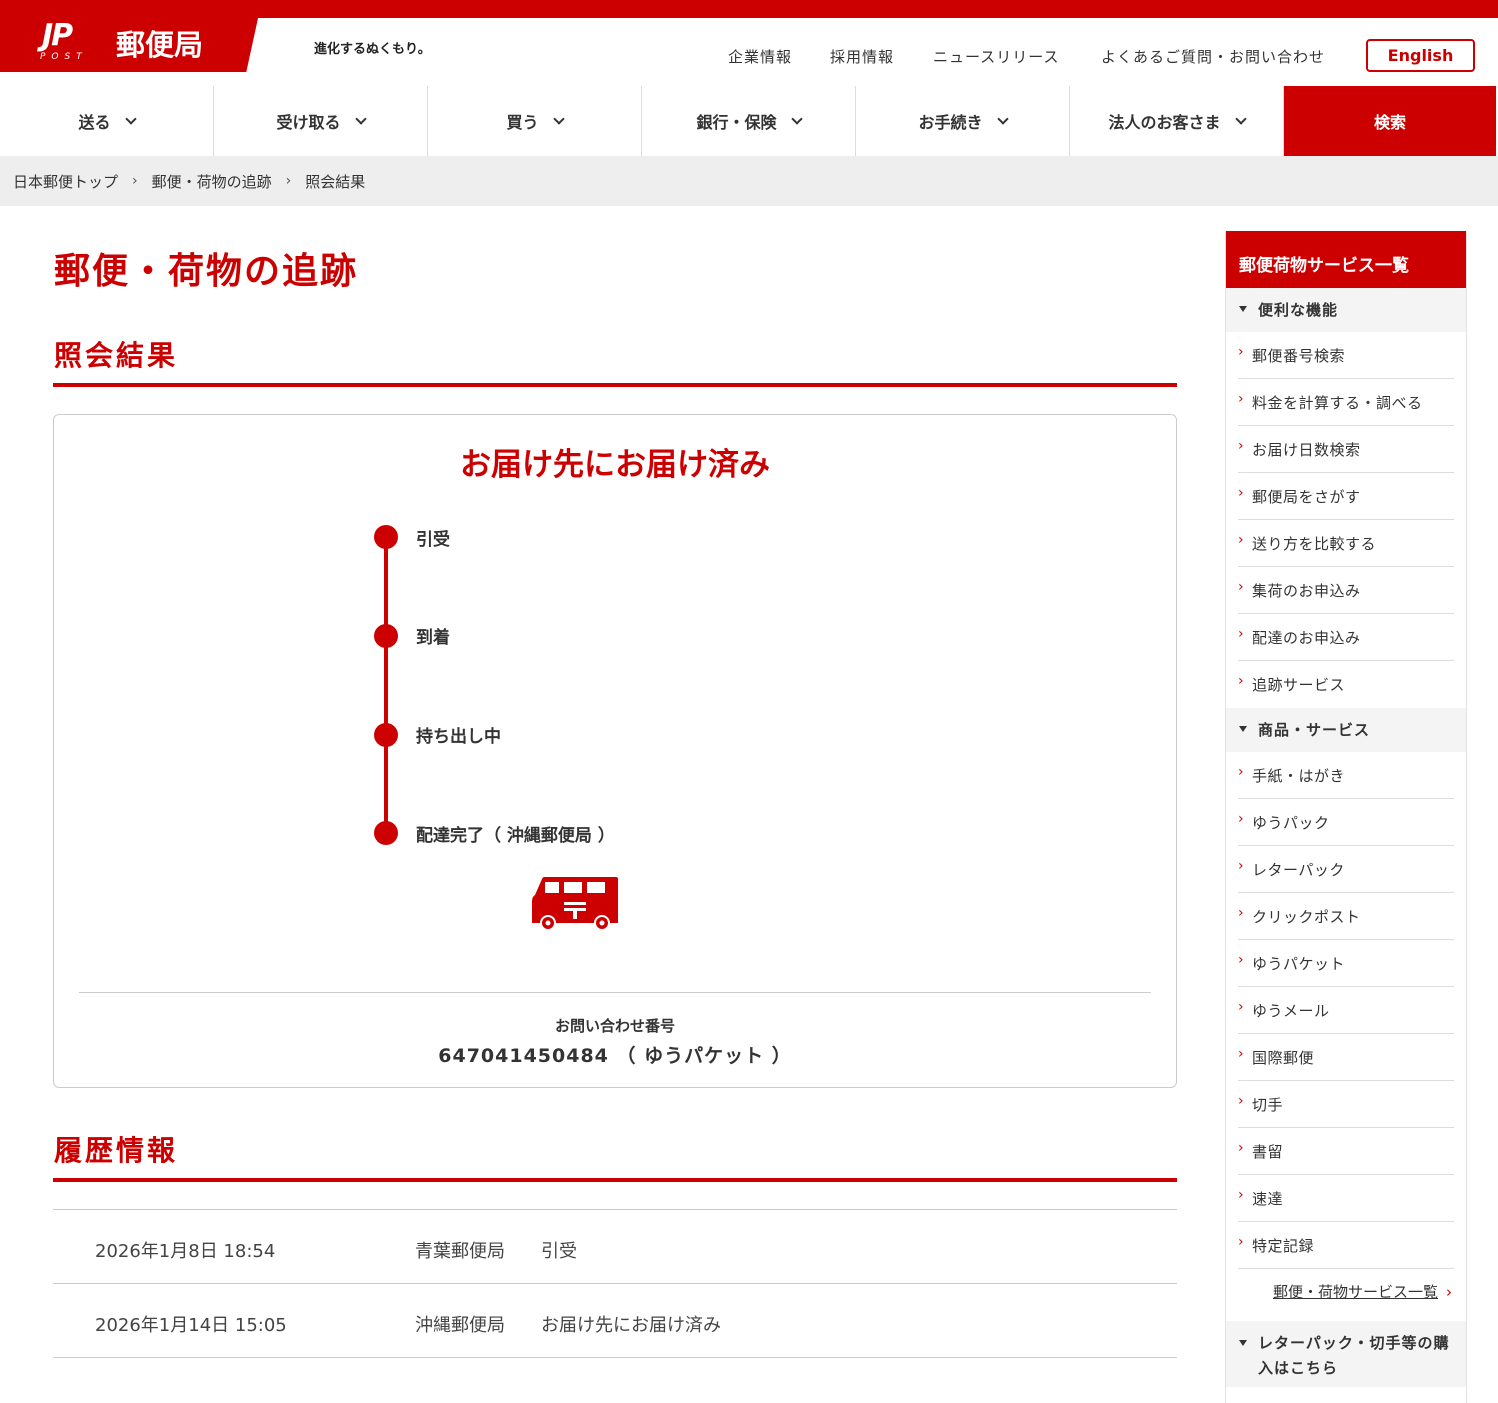  What do you see at coordinates (1355, 1292) in the screenshot?
I see `sidebar-all-services-label: 郵便・荷物サービス一覧` at bounding box center [1355, 1292].